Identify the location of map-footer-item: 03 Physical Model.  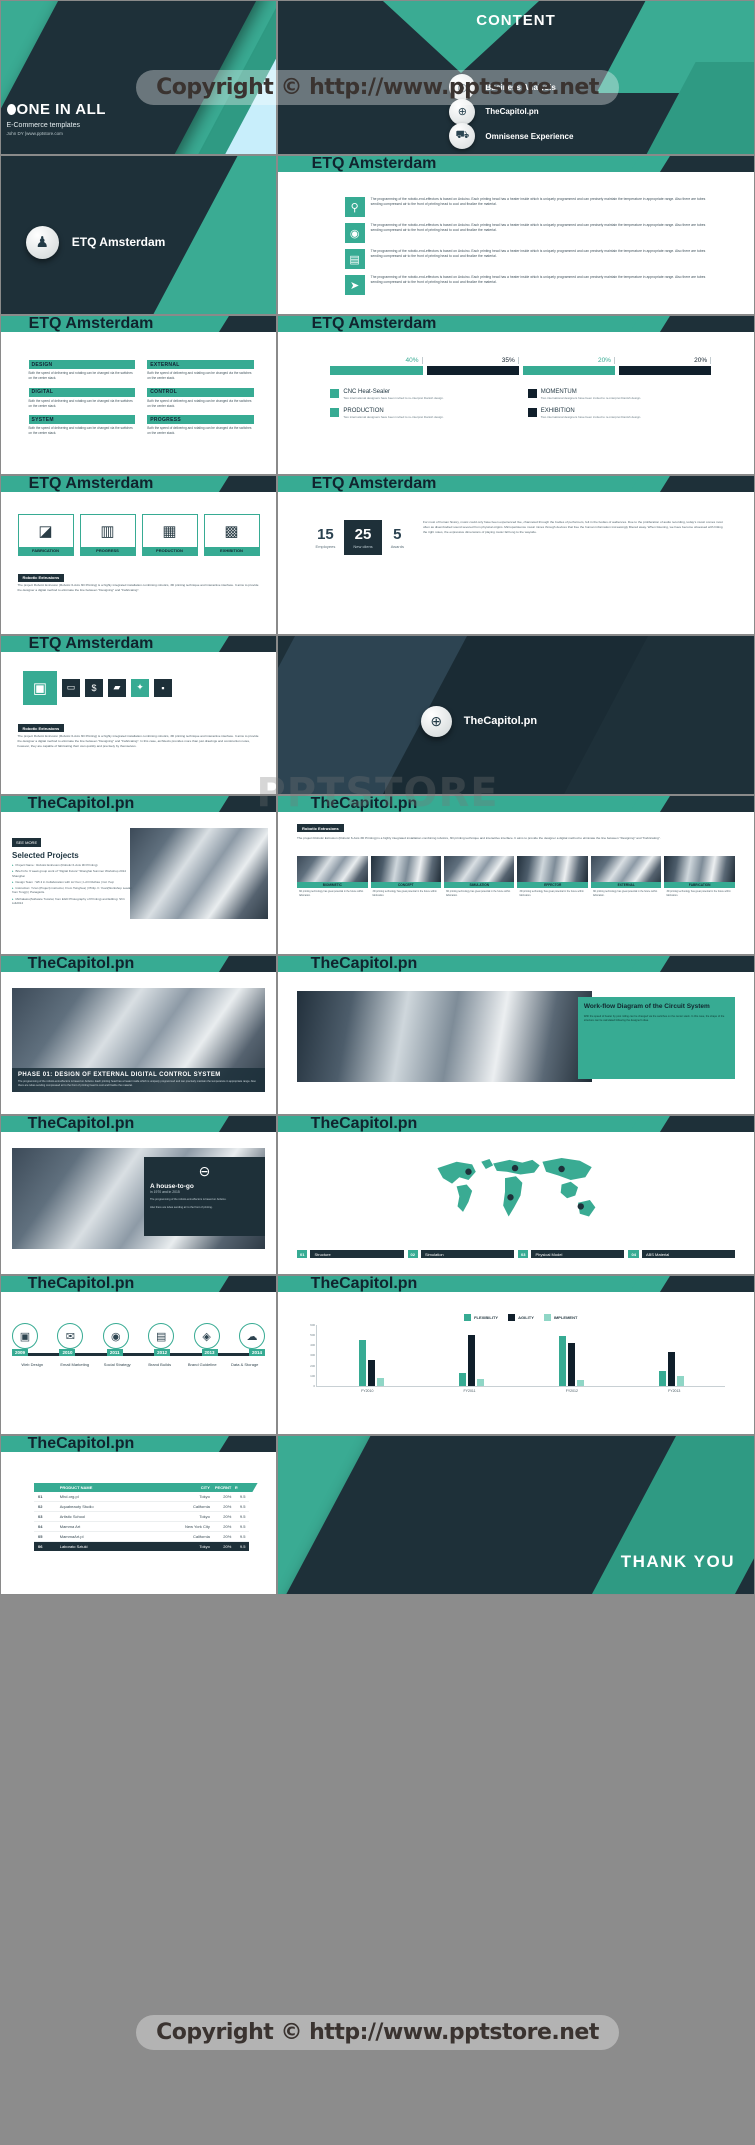
(571, 1254).